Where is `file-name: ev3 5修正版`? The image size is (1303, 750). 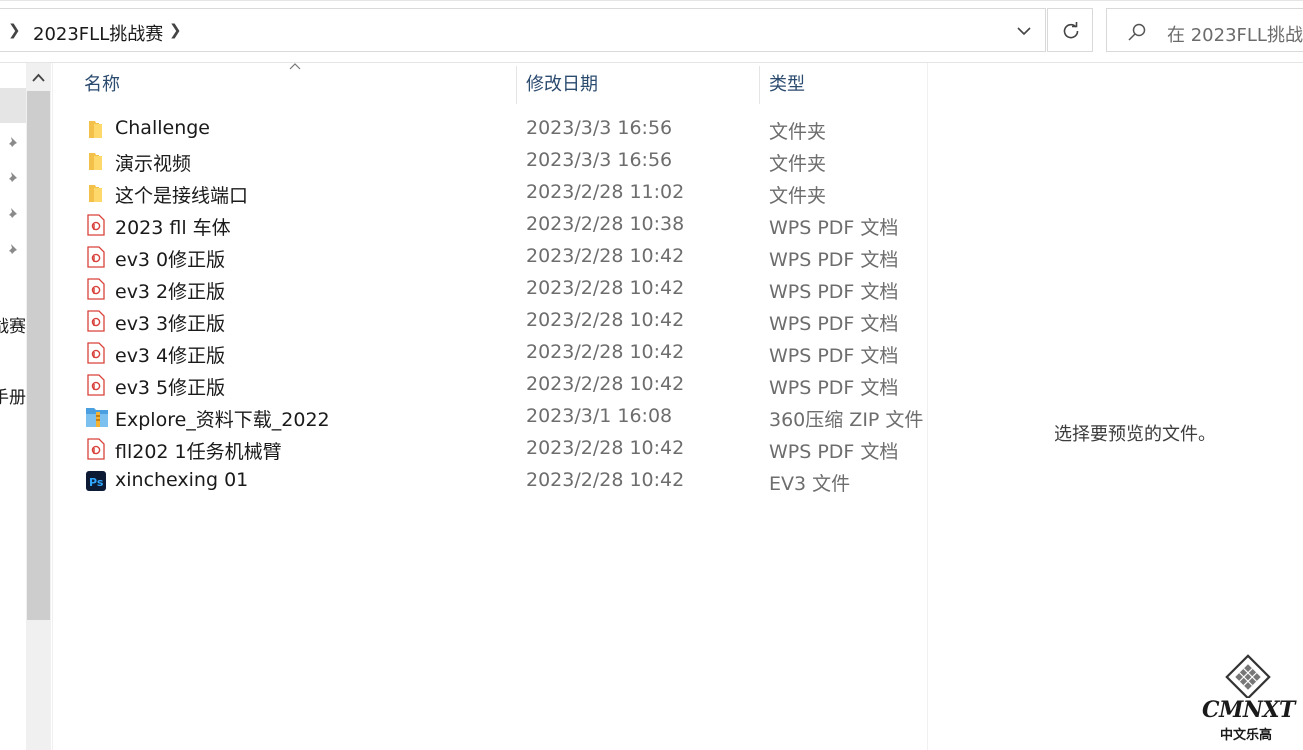
file-name: ev3 5修正版 is located at coordinates (170, 386).